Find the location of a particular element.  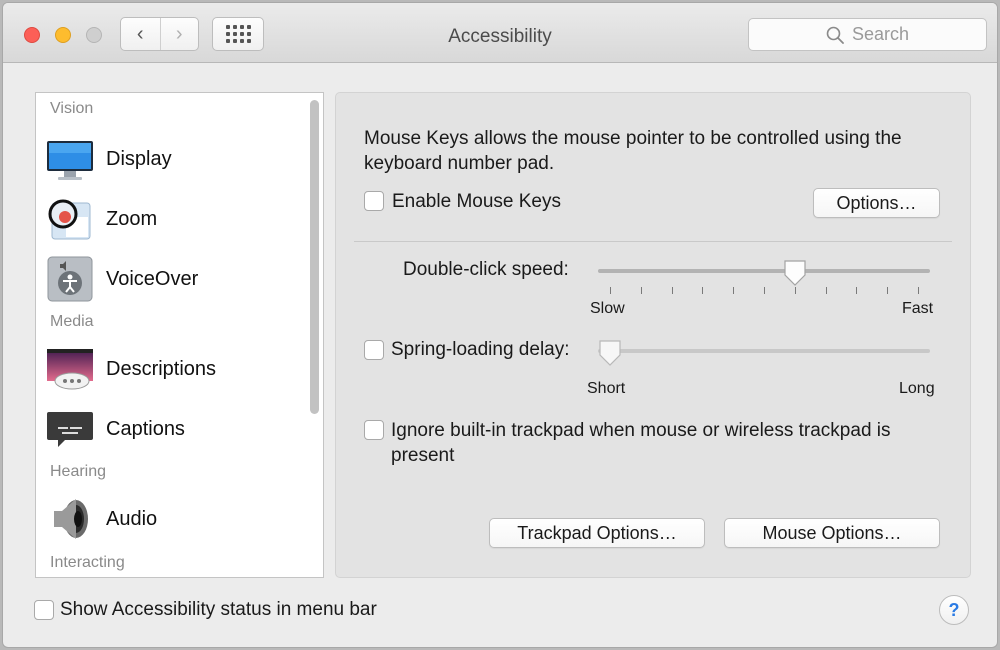

question-mark-icon: ? is located at coordinates (954, 609).